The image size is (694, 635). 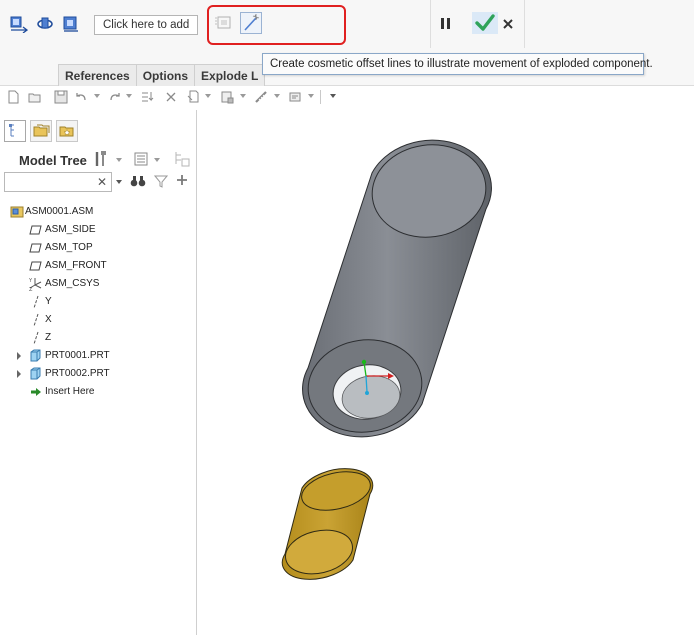 What do you see at coordinates (98, 302) in the screenshot?
I see `tree-item-axis: Y` at bounding box center [98, 302].